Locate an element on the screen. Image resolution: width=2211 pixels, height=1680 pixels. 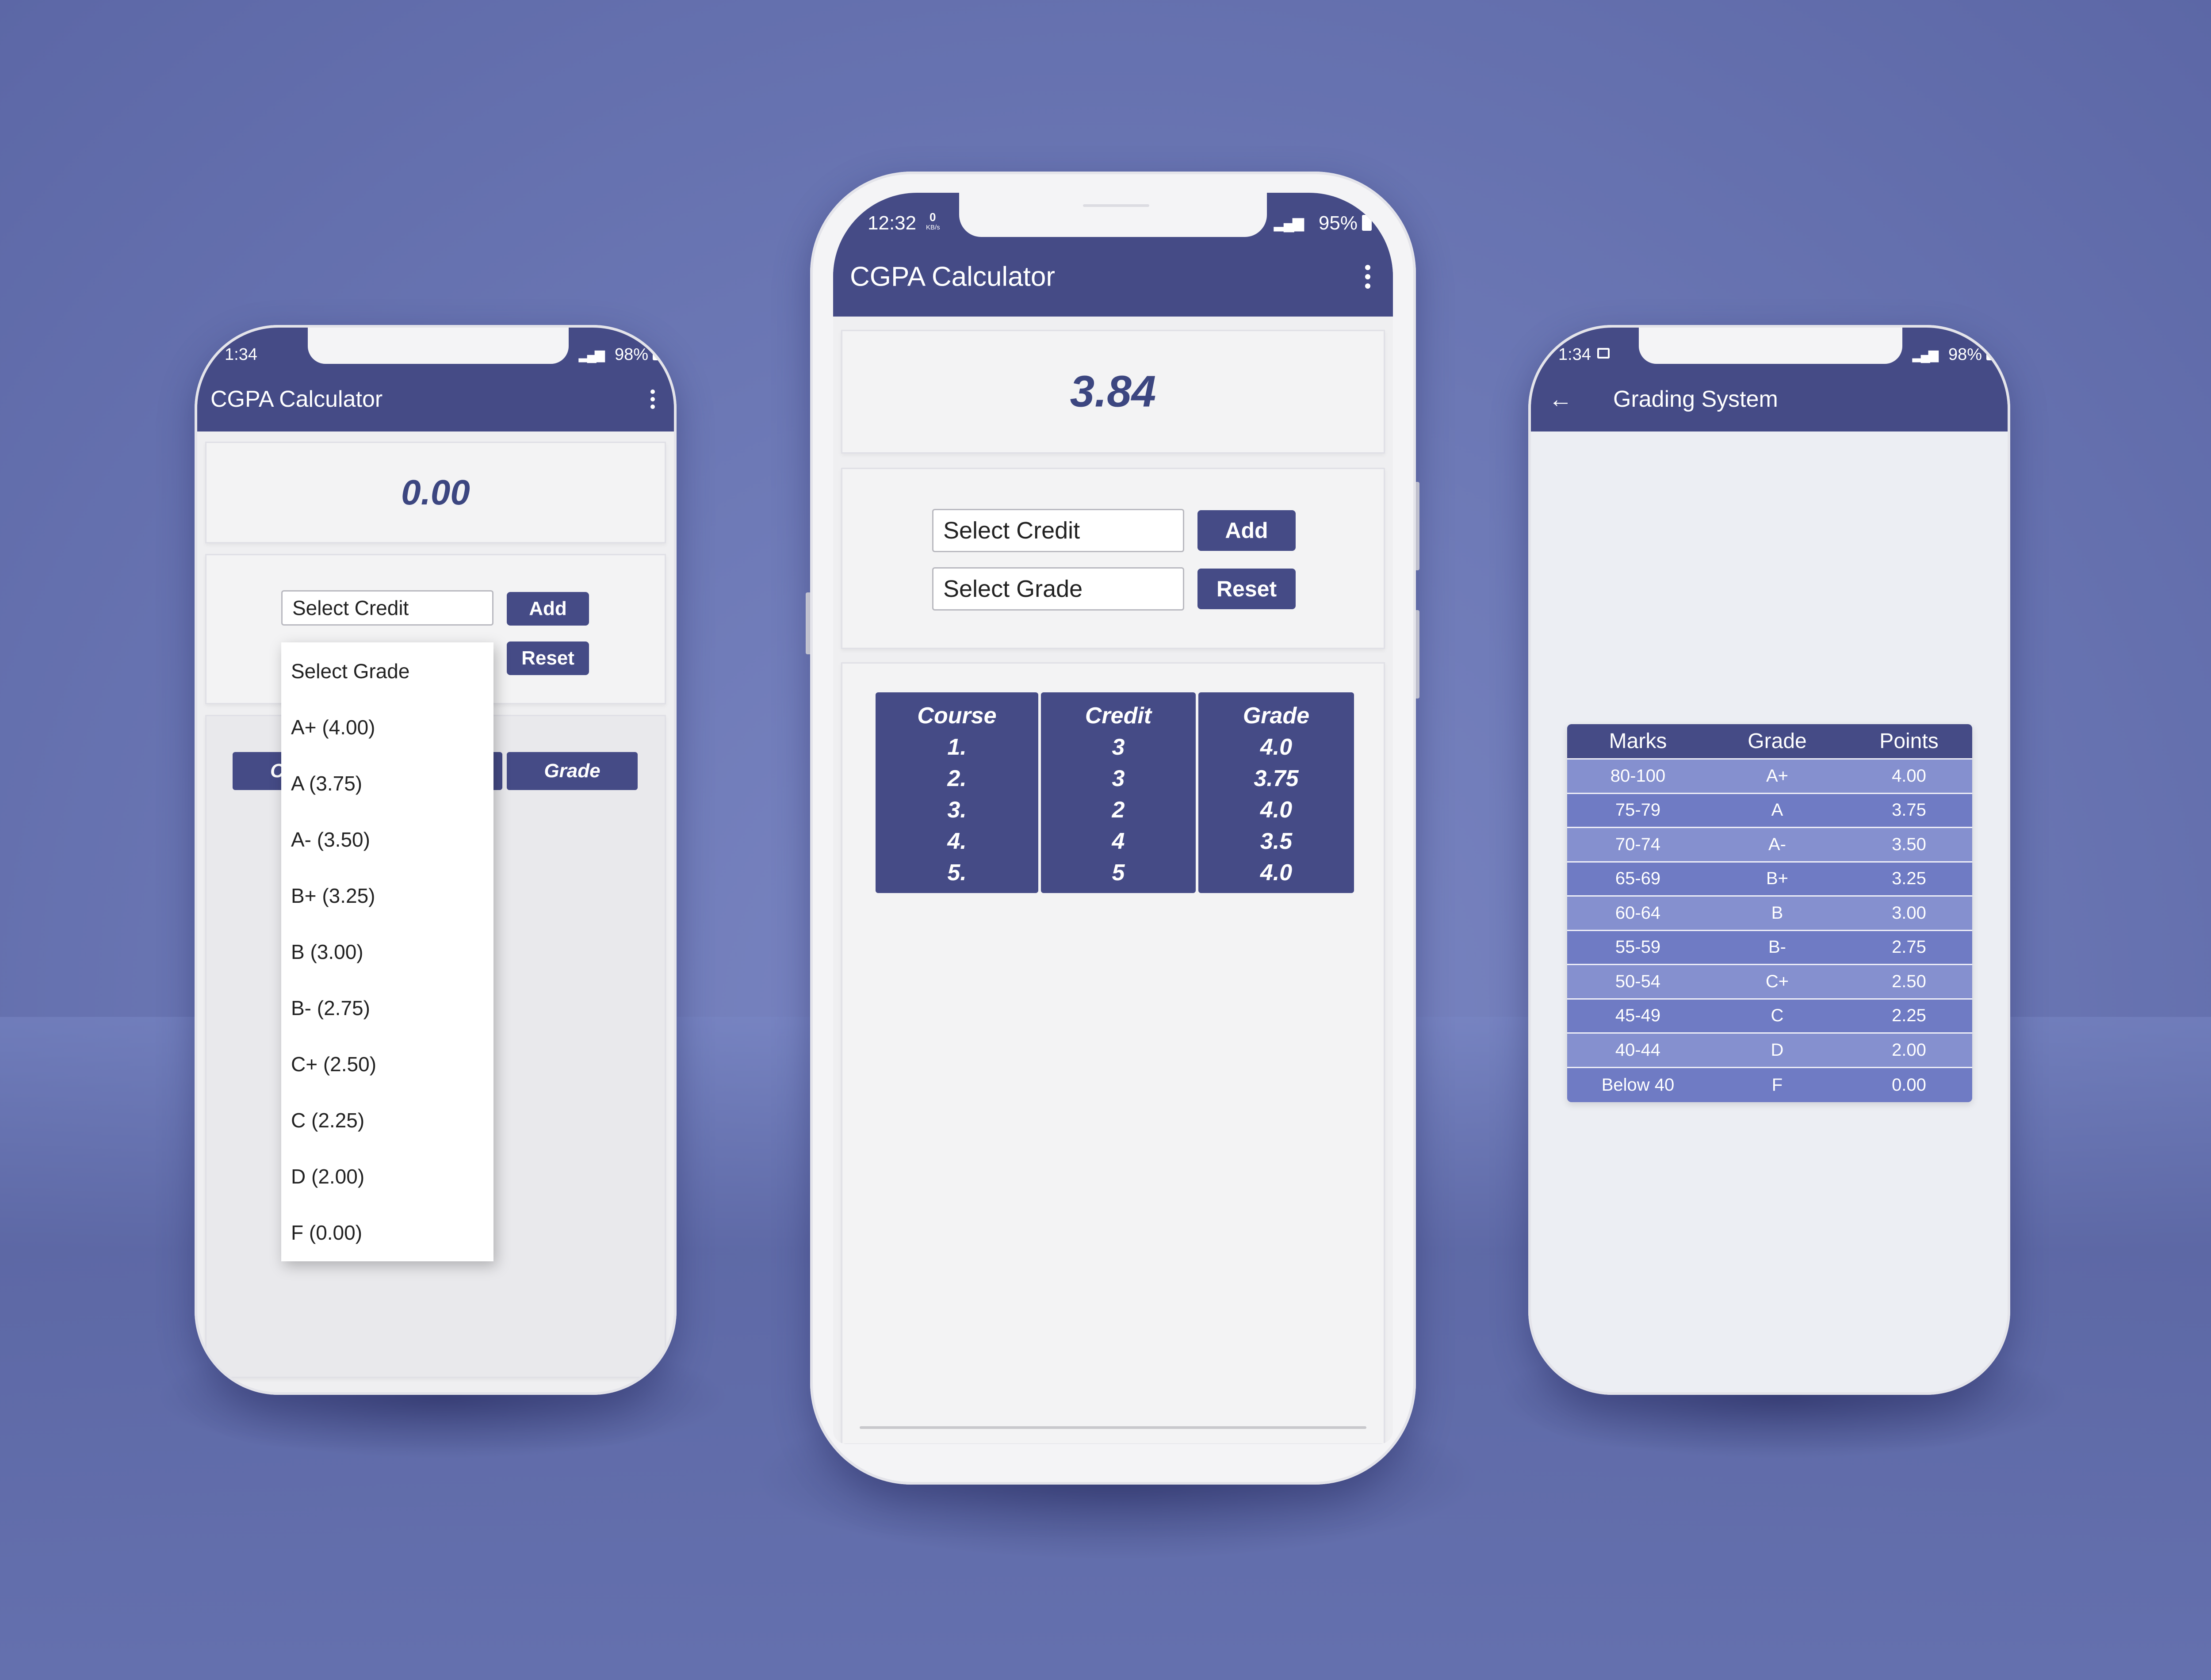
table-row: 75-79 A 3.75 is located at coordinates (1769, 811).